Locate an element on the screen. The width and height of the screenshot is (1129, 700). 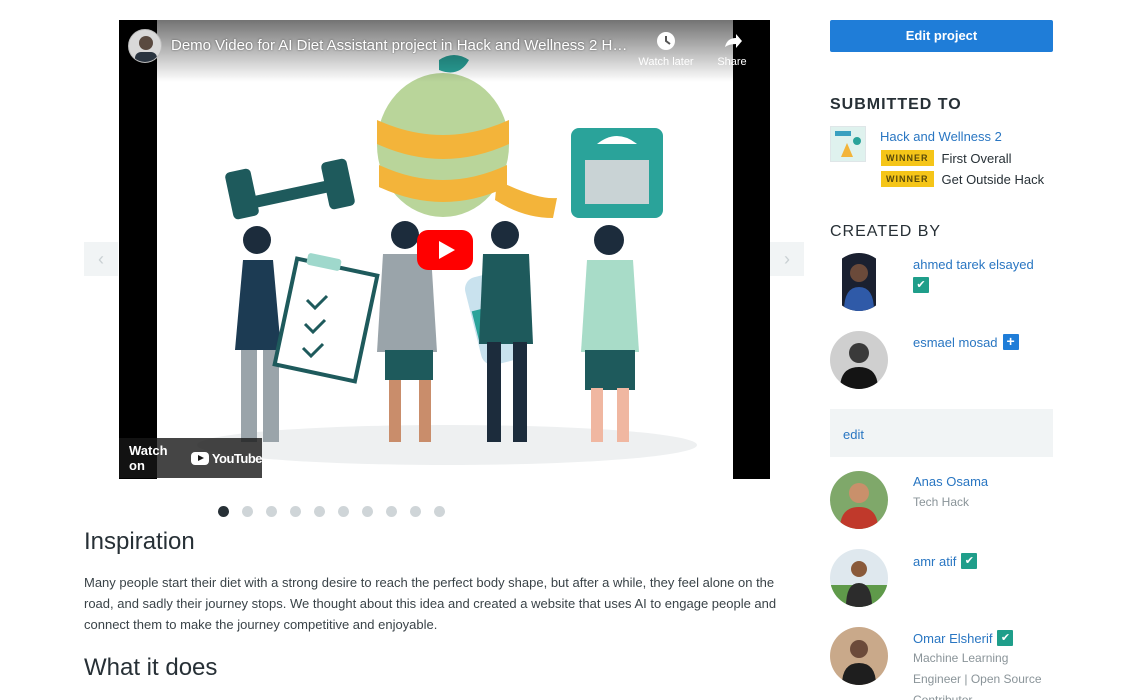
member-name-text: ahmed tarek elsayed is located at coordinates (973, 264).